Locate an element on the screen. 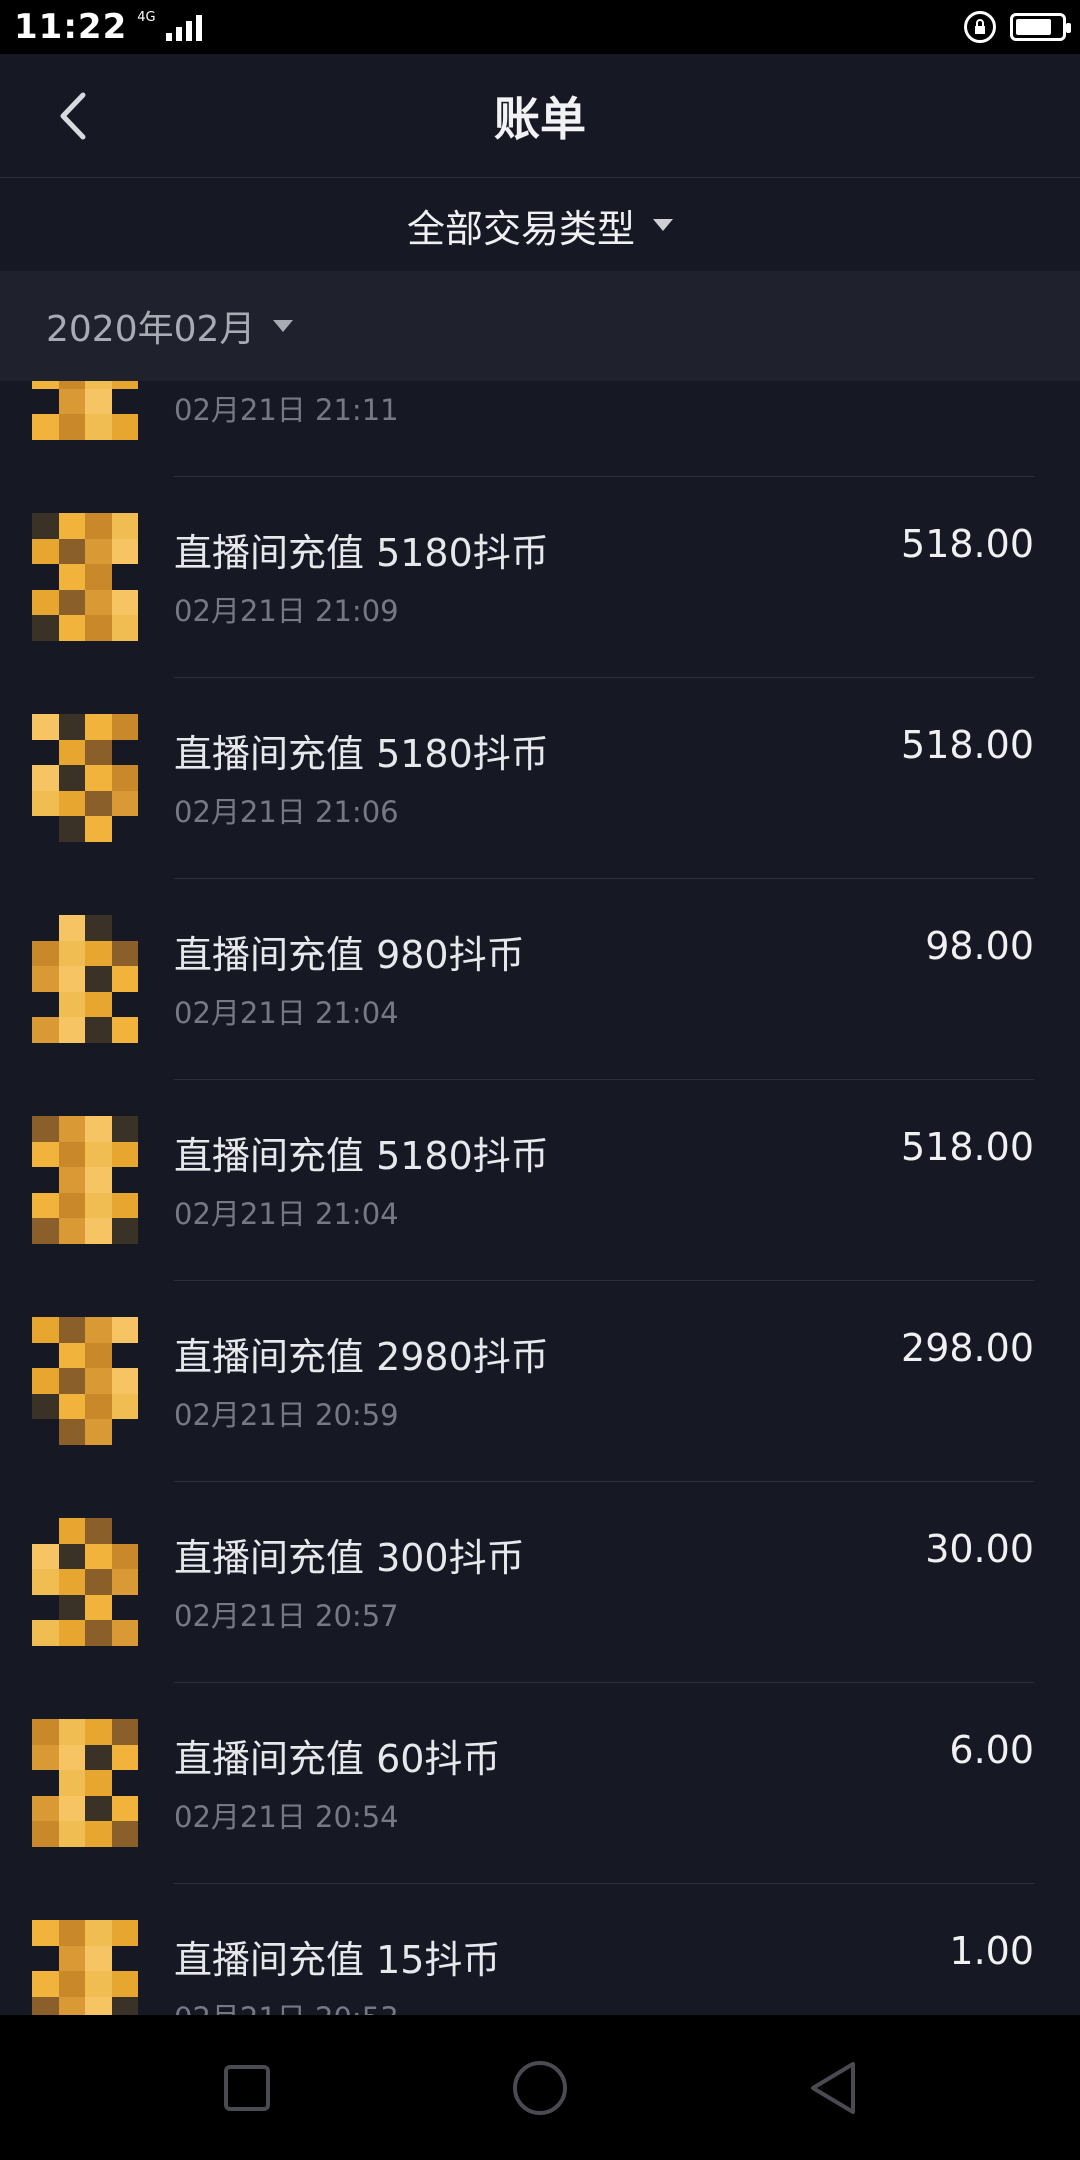 This screenshot has width=1080, height=2160. transaction-amount: 1.00 is located at coordinates (991, 1951).